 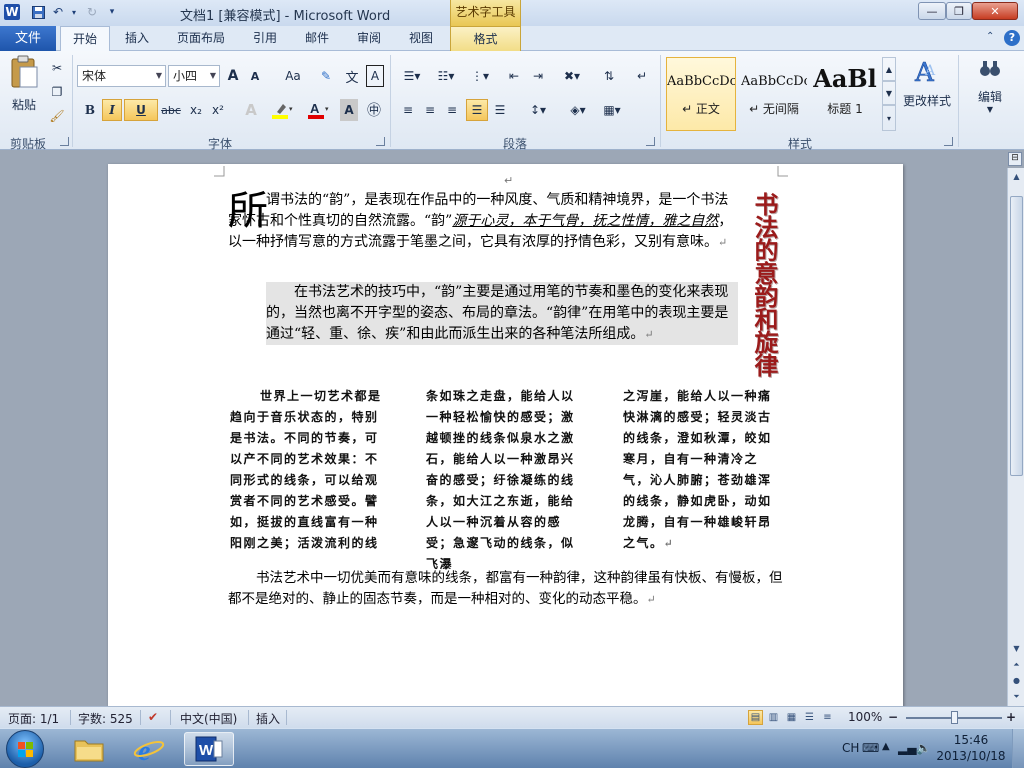 I want to click on chinese-layout-icon: ✖▾, so click(x=572, y=76).